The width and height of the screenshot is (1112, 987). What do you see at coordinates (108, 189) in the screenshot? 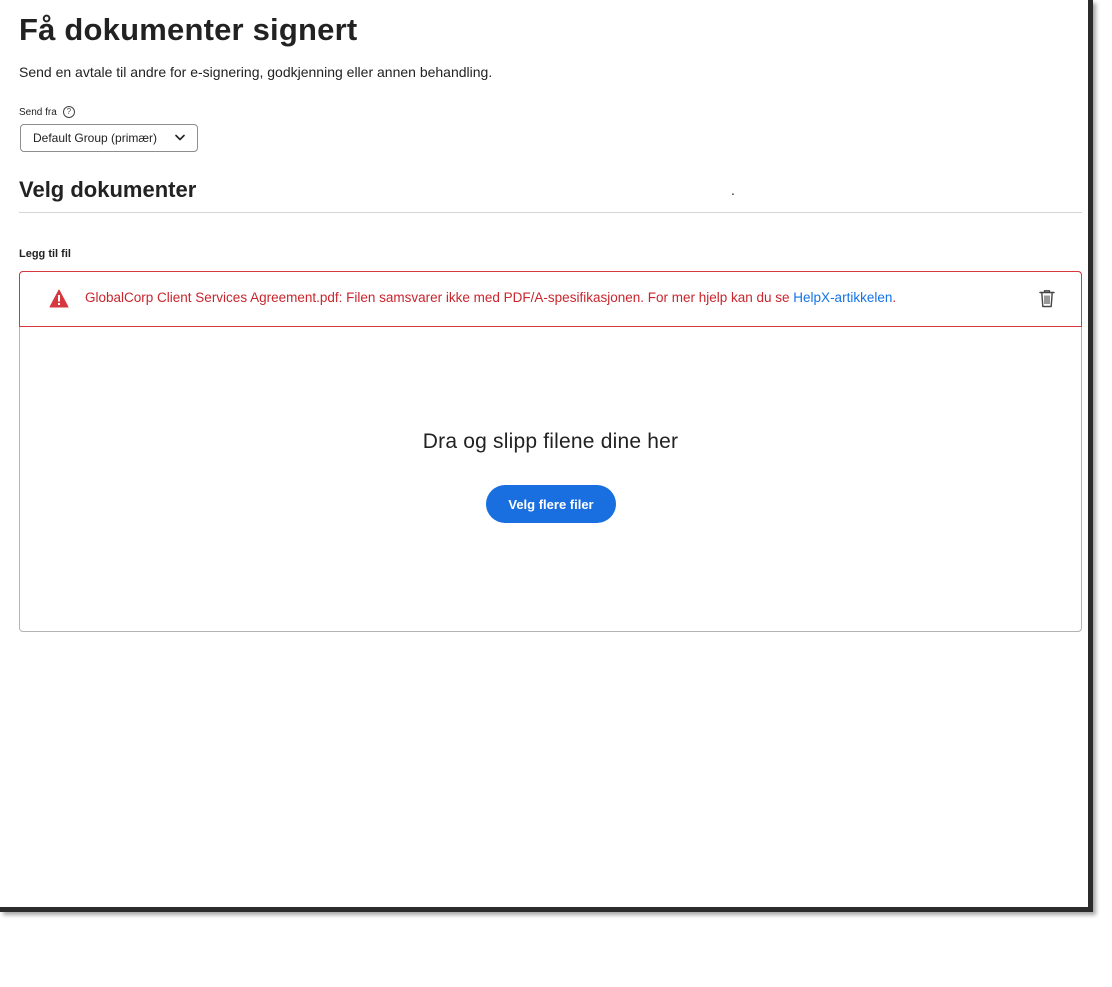
I see `section-title-choose-documents: Velg dokumenter` at bounding box center [108, 189].